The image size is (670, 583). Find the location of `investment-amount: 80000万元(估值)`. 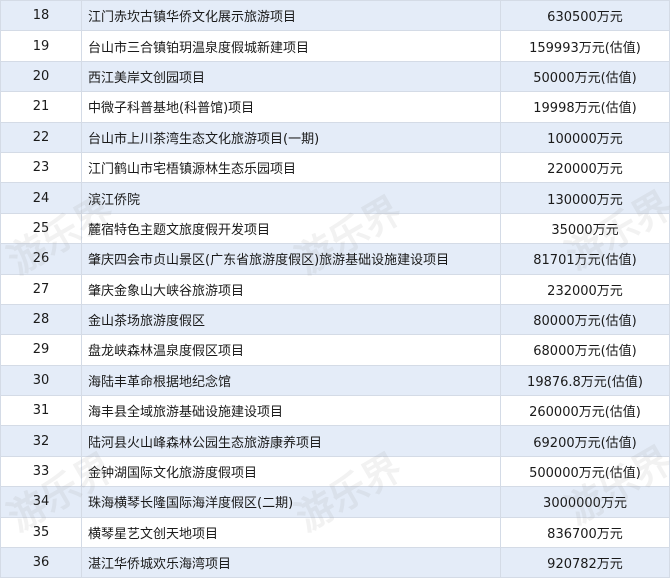

investment-amount: 80000万元(估值) is located at coordinates (585, 319).